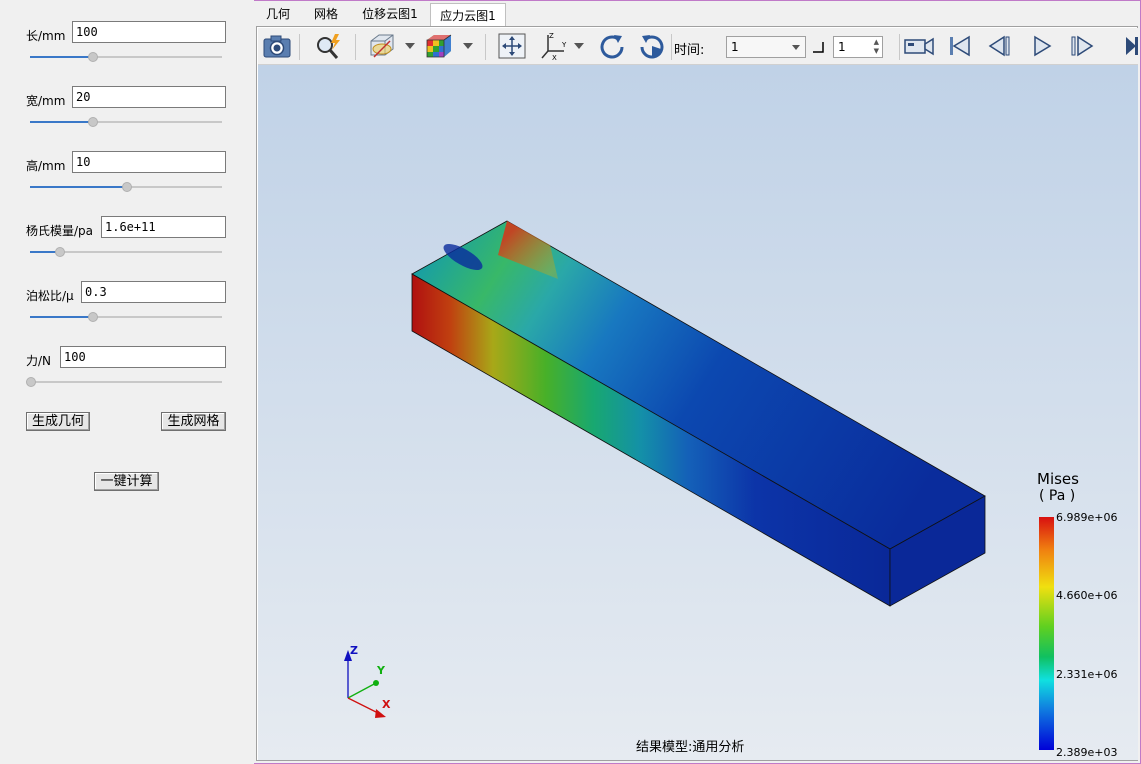 The image size is (1141, 764). Describe the element at coordinates (126, 187) in the screenshot. I see `height-slider` at that location.